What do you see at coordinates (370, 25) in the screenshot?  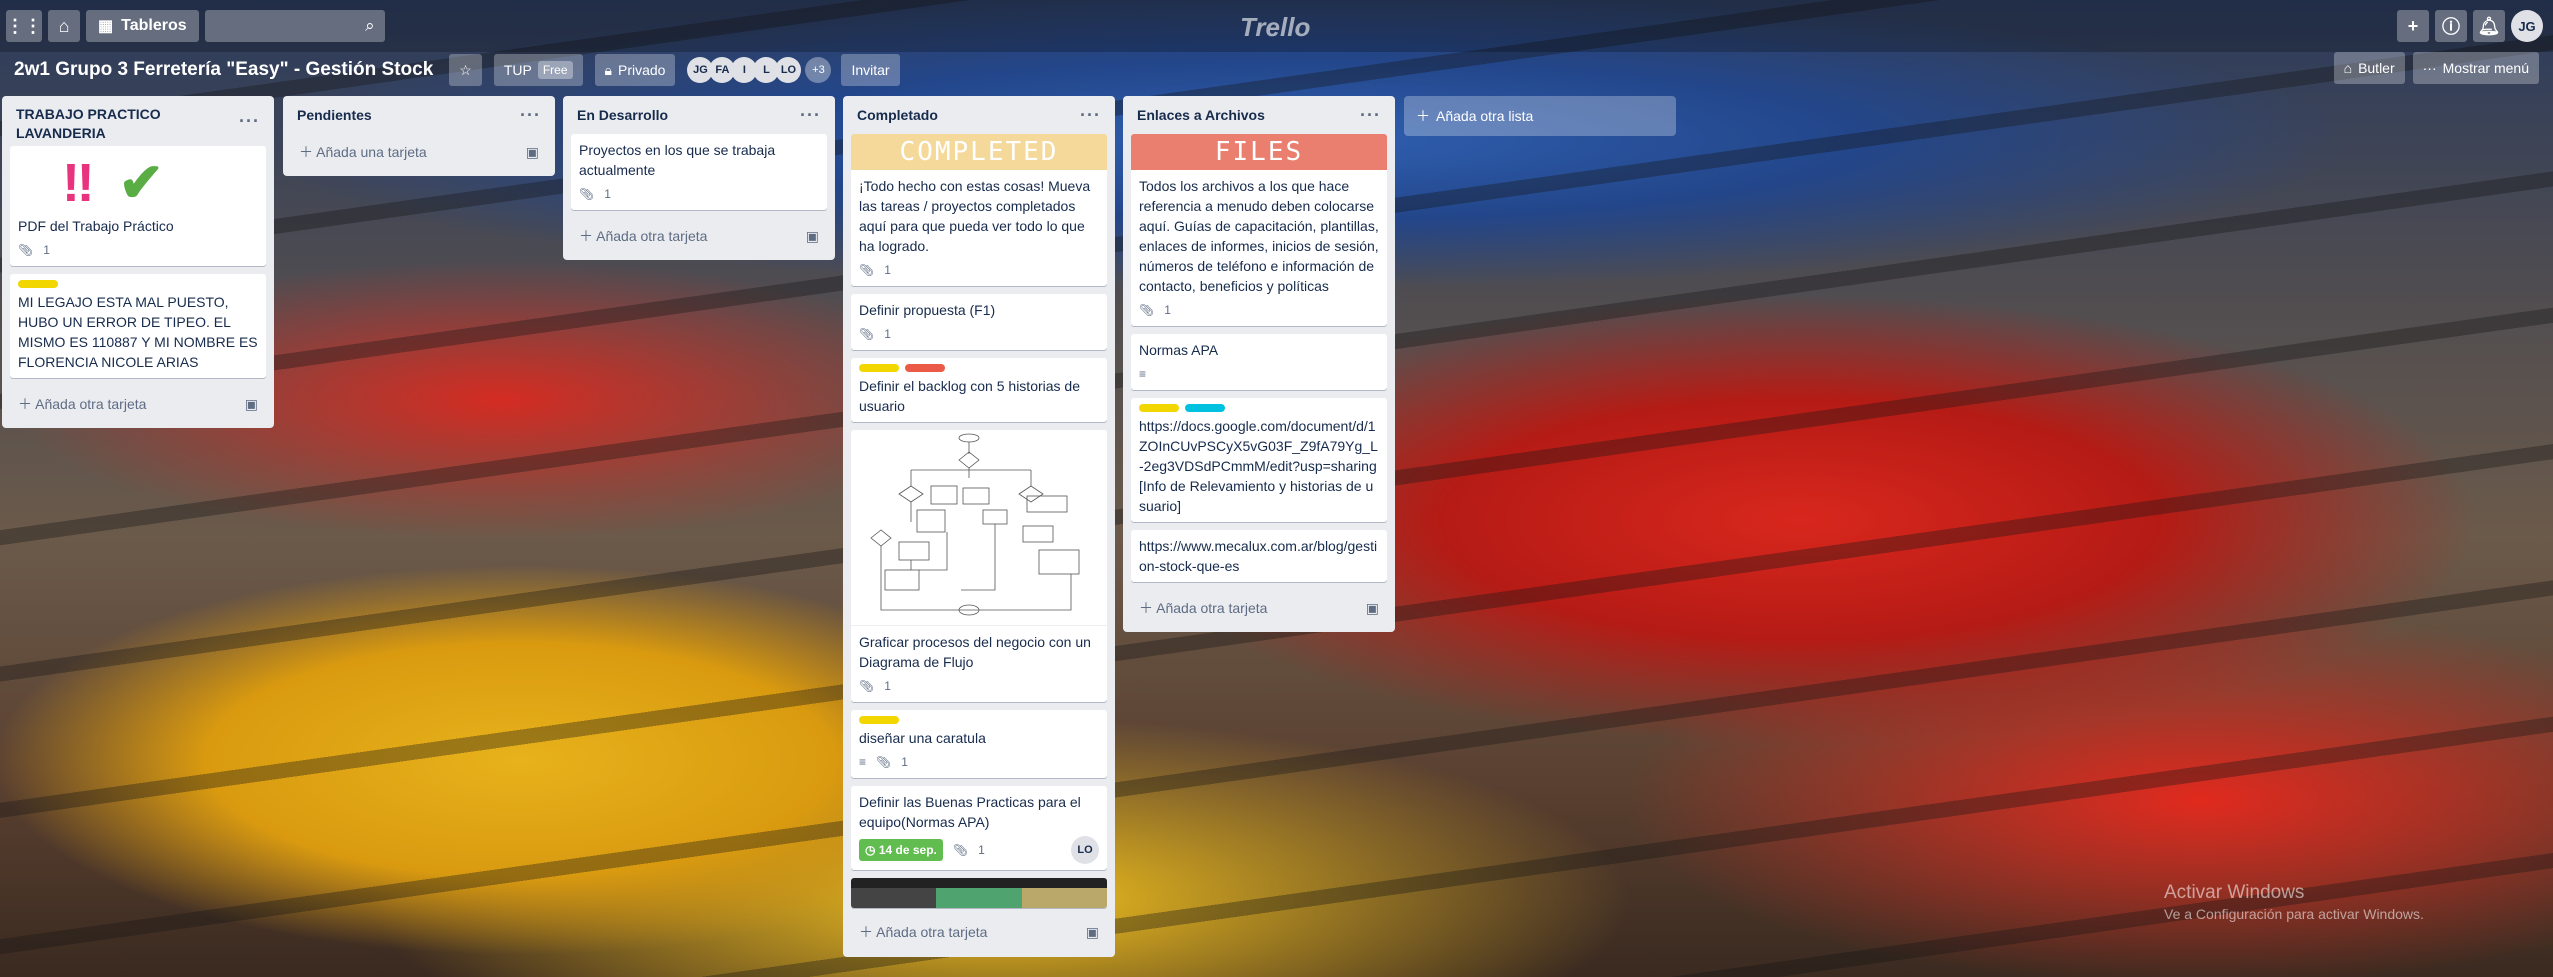 I see `search-icon: ⌕` at bounding box center [370, 25].